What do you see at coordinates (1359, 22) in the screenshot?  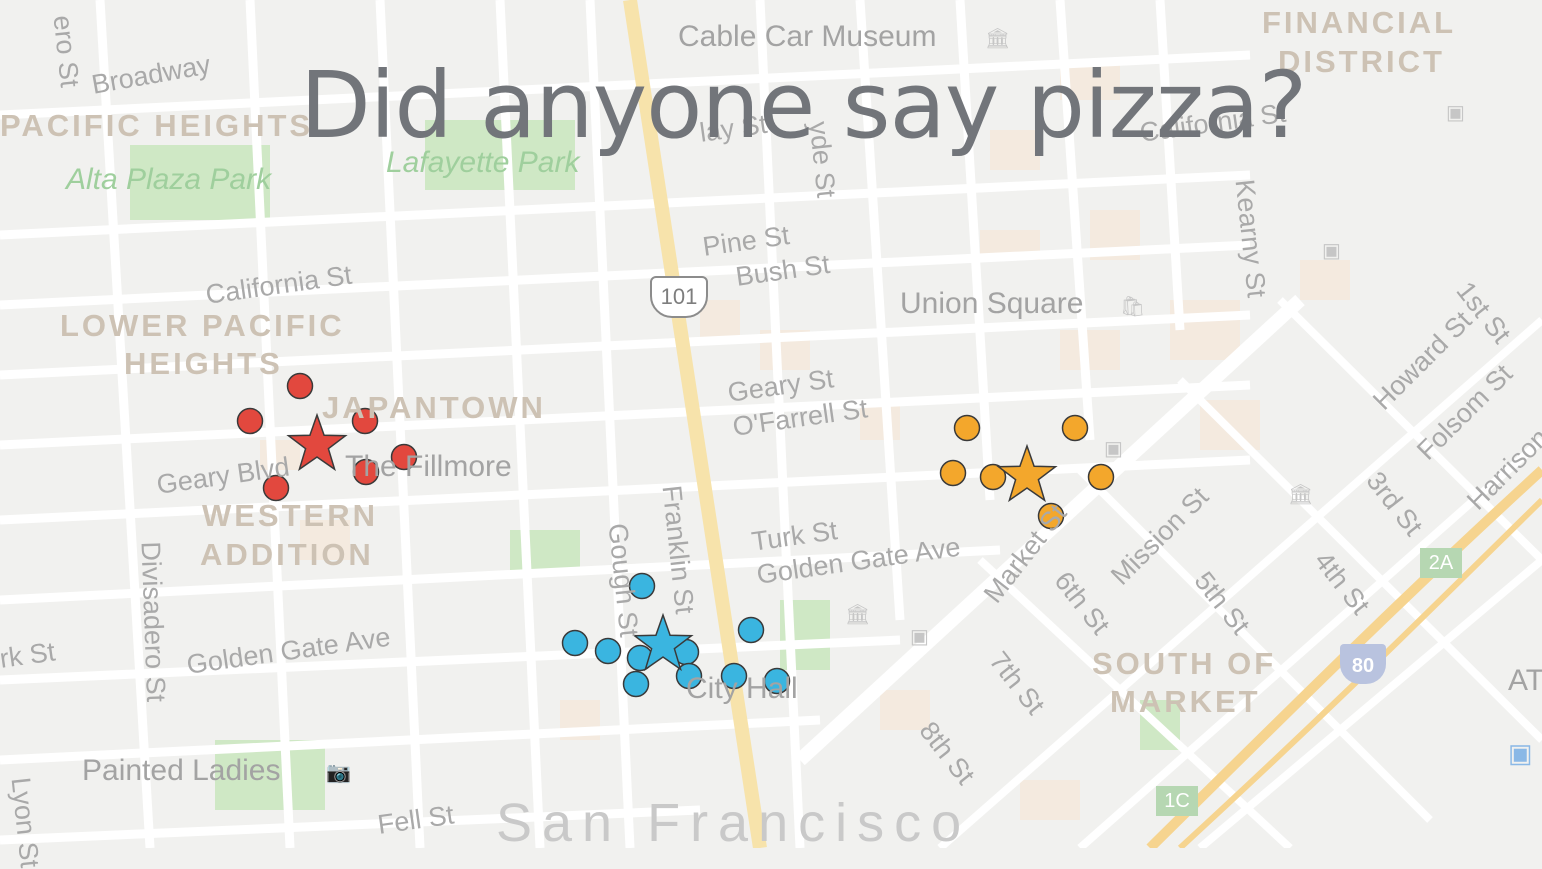 I see `label-financial-district-1: FINANCIAL` at bounding box center [1359, 22].